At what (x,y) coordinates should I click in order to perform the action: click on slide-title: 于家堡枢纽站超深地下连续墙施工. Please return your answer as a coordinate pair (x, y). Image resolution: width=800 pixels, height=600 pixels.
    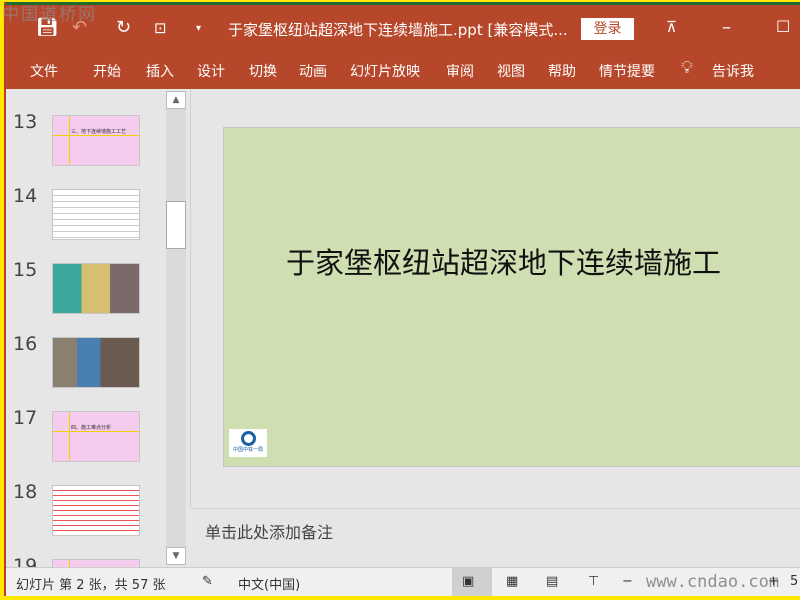
    Looking at the image, I should click on (503, 261).